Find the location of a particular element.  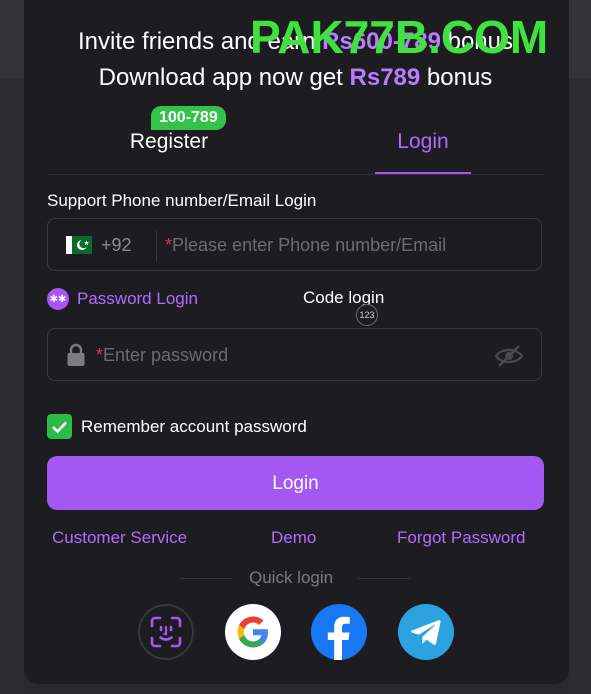

promo-download-amount: Rs789 is located at coordinates (385, 77).